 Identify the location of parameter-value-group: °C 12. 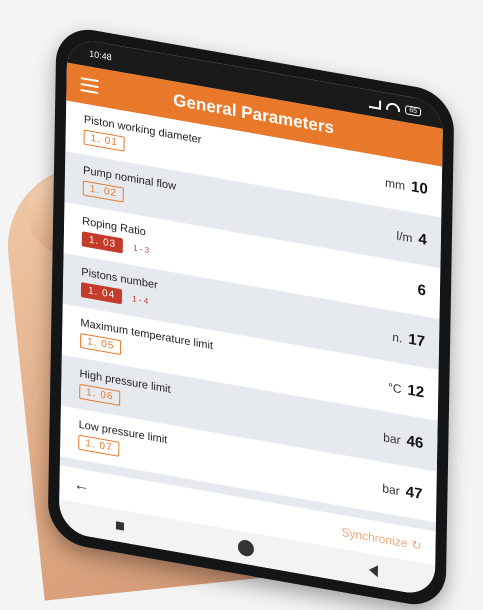
(384, 385).